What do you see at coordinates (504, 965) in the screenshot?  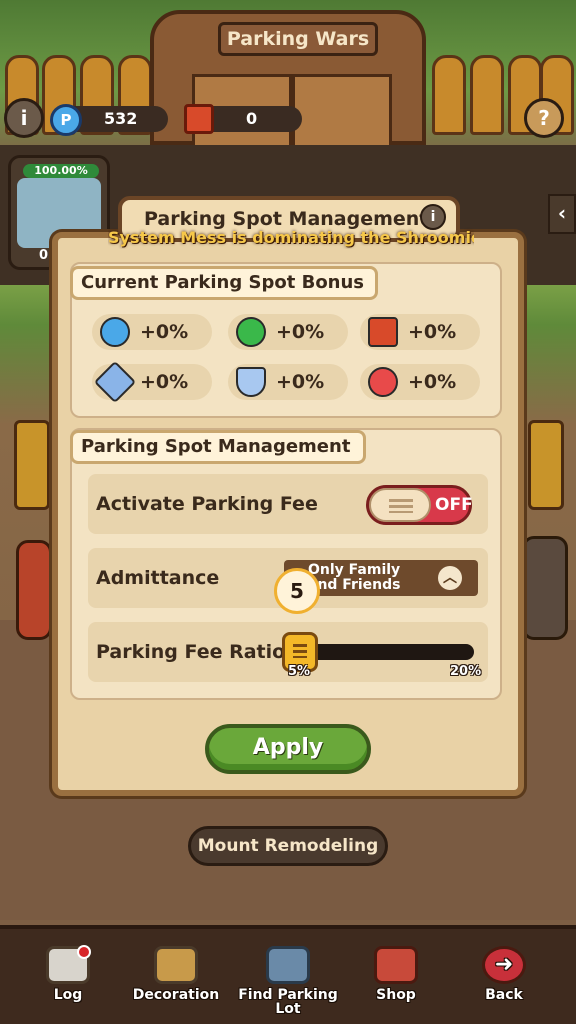 I see `back-icon: ➜` at bounding box center [504, 965].